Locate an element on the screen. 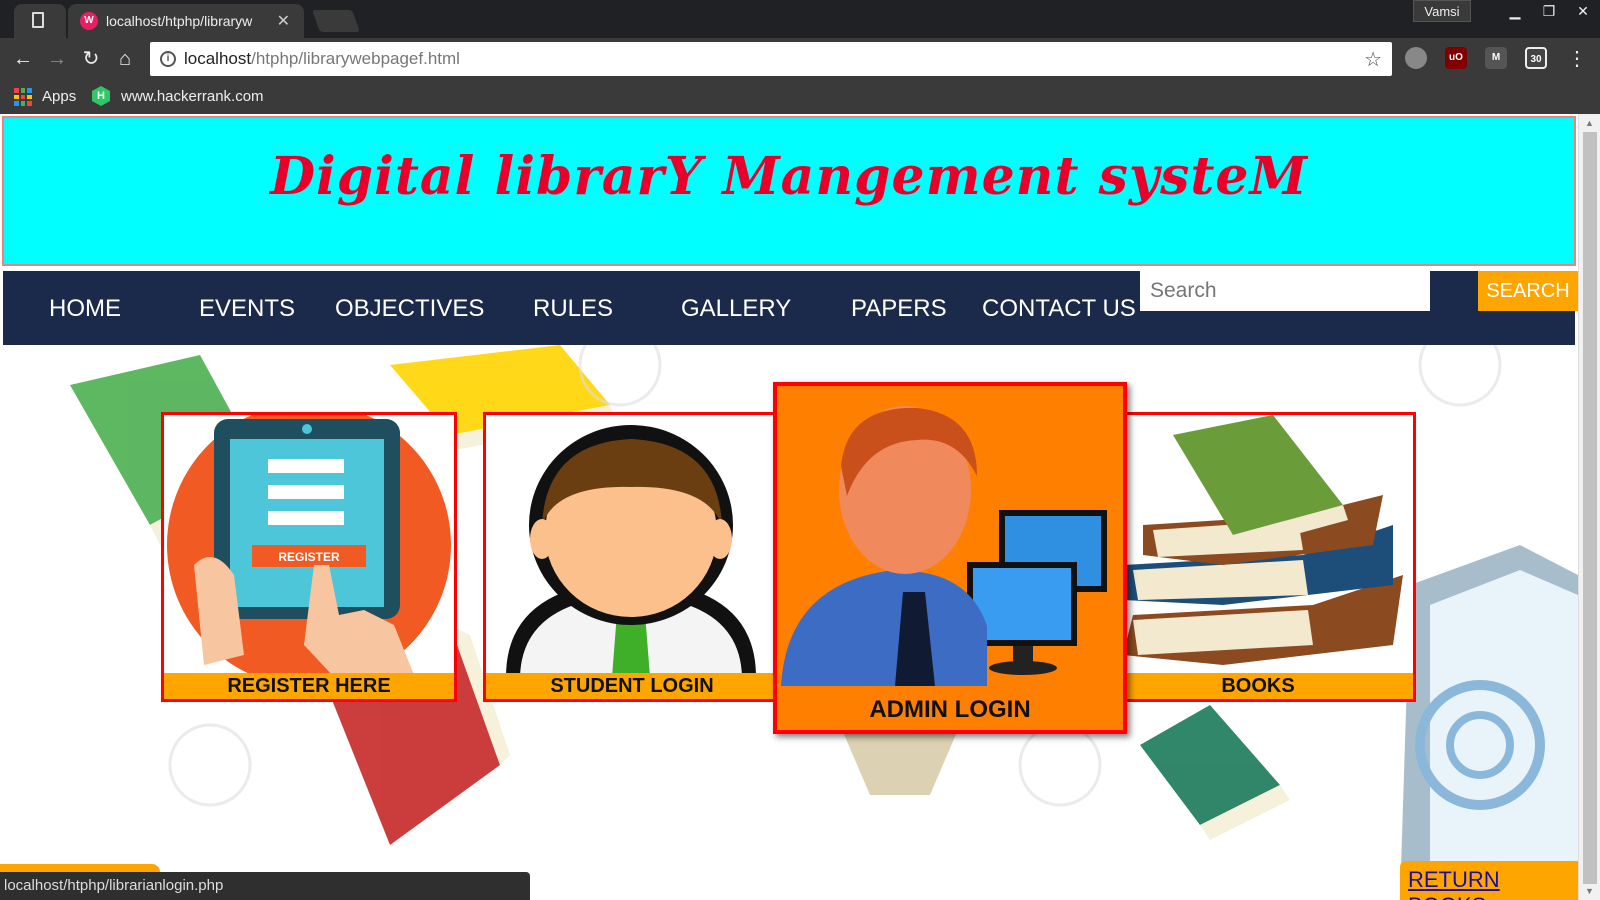 The width and height of the screenshot is (1600, 900). tab-active: W localhost/htphp/libraryw ✕ is located at coordinates (186, 21).